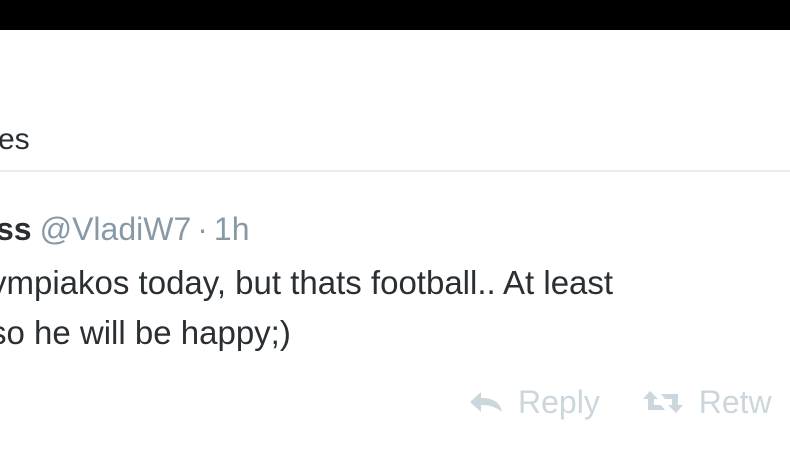  I want to click on retweet-icon, so click(662, 401).